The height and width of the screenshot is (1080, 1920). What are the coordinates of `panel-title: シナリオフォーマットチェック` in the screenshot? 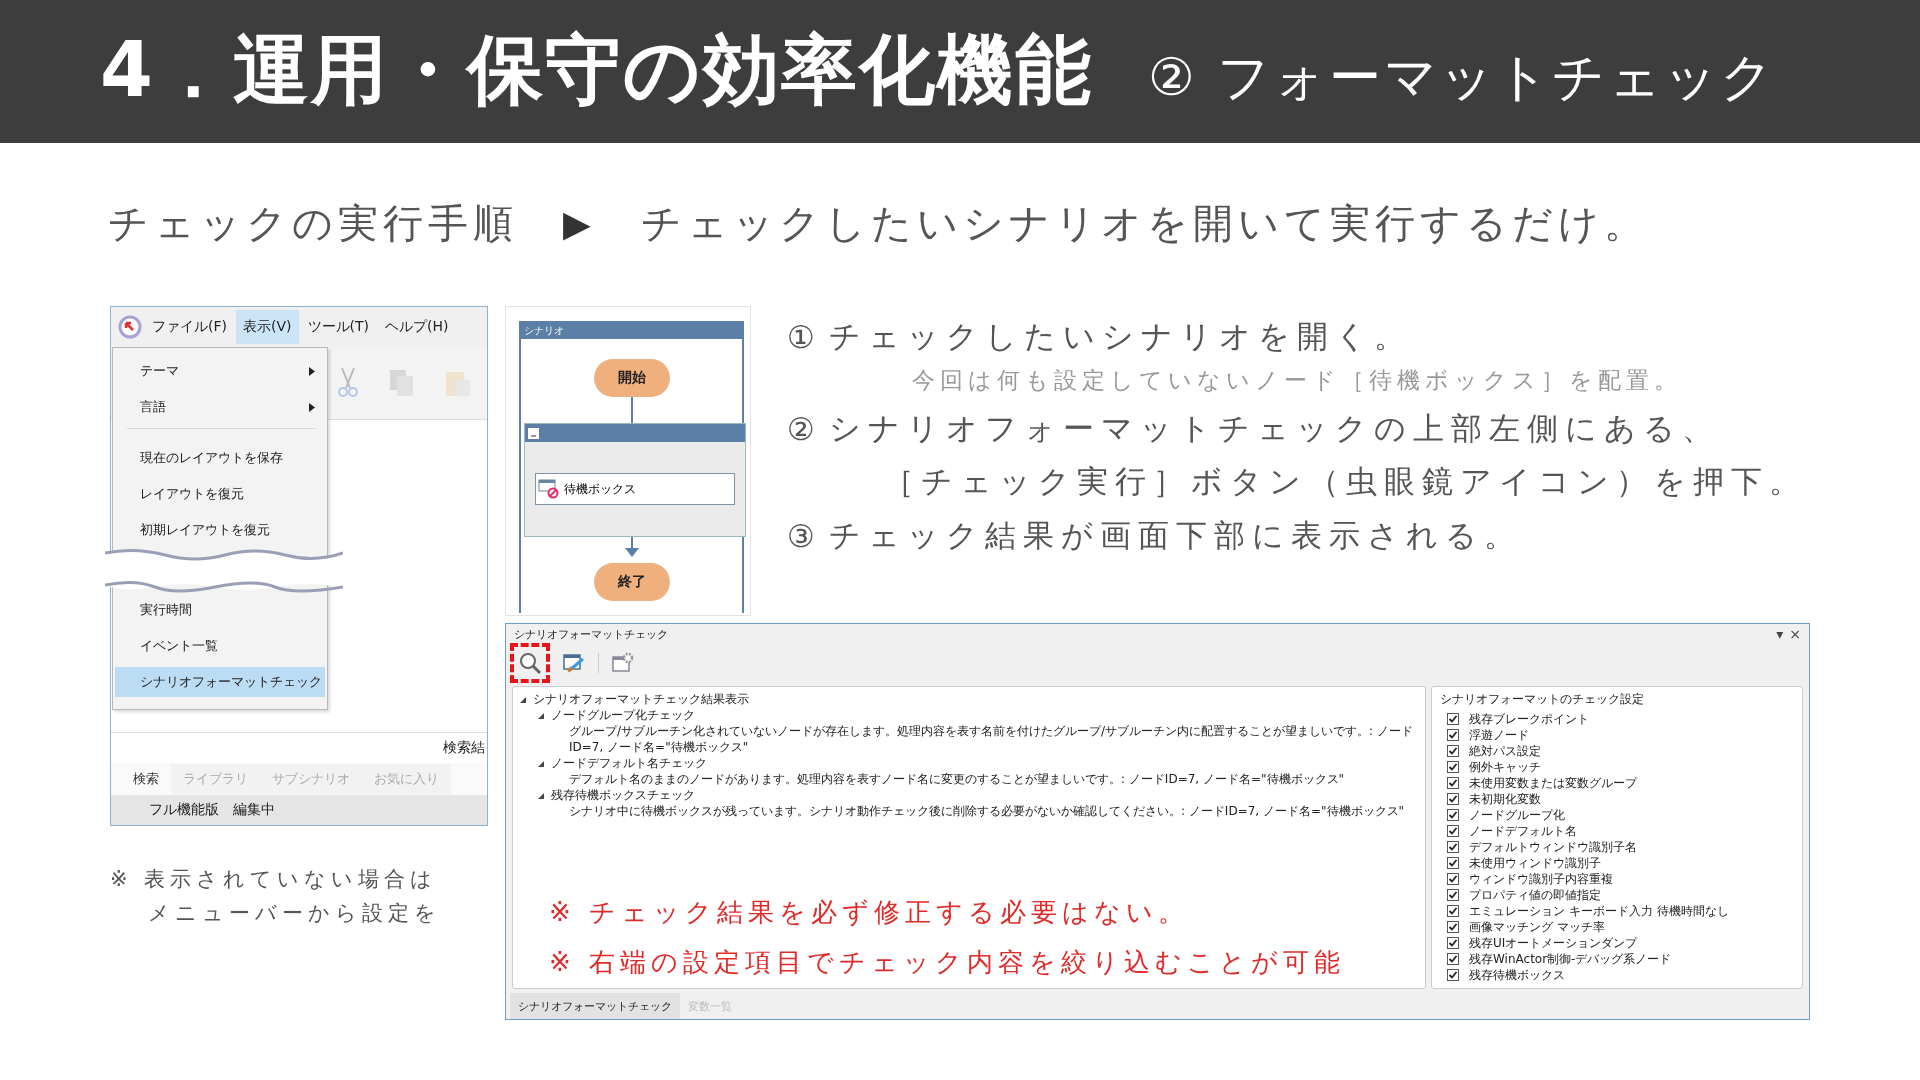 It's located at (591, 634).